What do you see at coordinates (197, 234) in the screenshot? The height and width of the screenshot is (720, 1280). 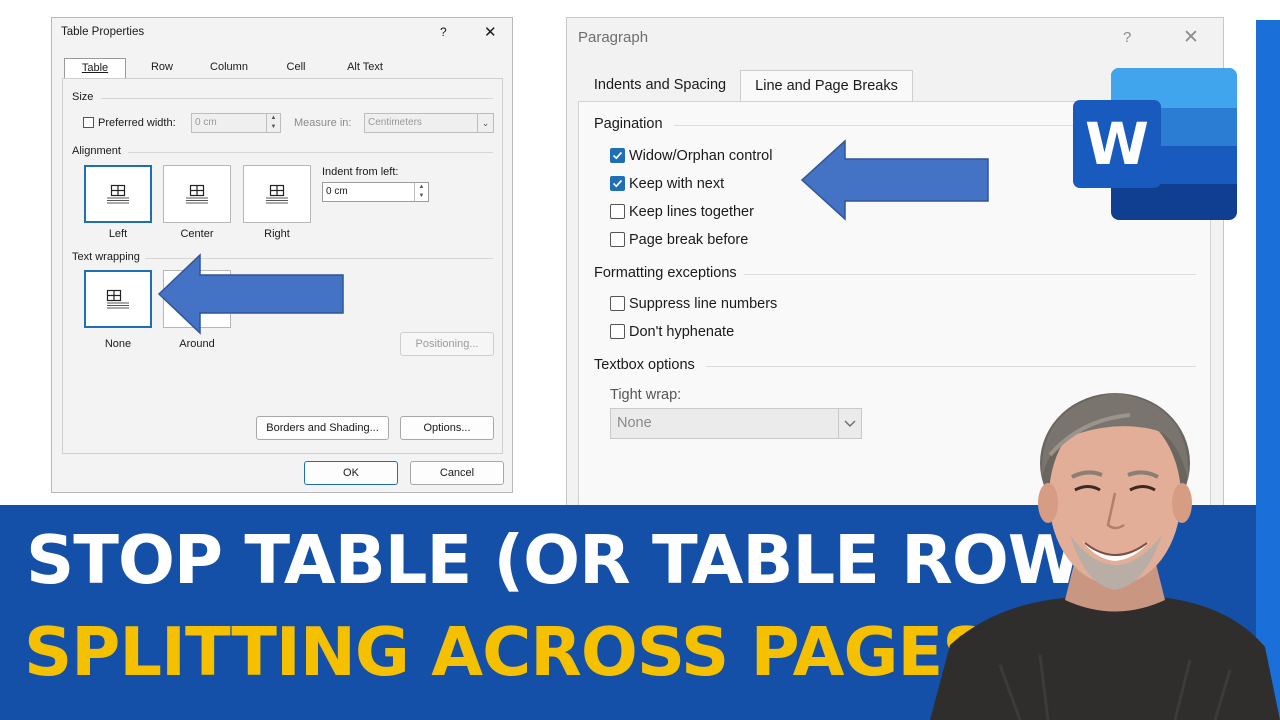 I see `align-center-label: Center` at bounding box center [197, 234].